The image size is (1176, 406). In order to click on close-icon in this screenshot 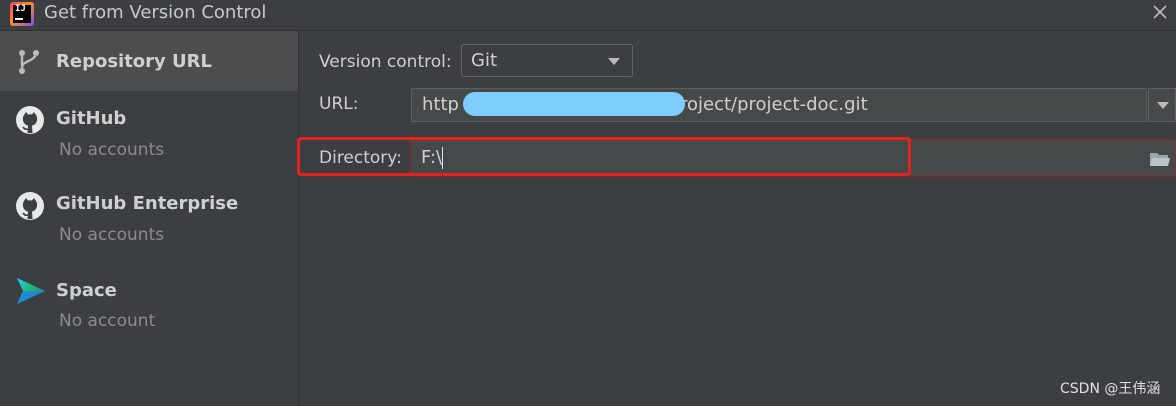, I will do `click(1160, 12)`.